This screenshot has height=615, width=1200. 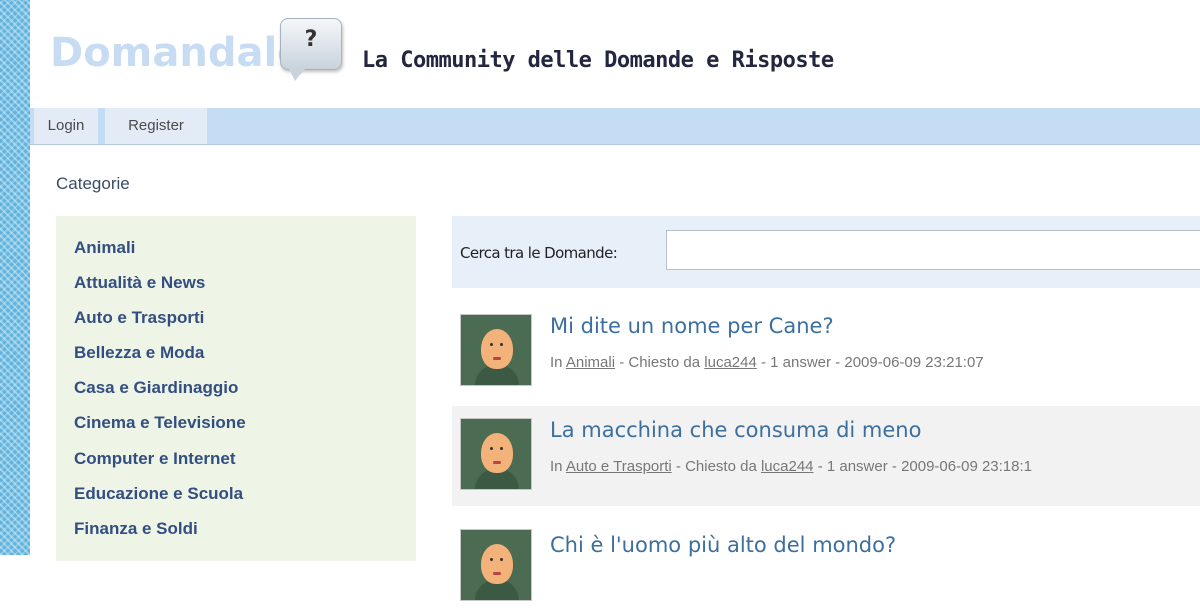 I want to click on category-link: Bellezza e Moda, so click(x=139, y=353).